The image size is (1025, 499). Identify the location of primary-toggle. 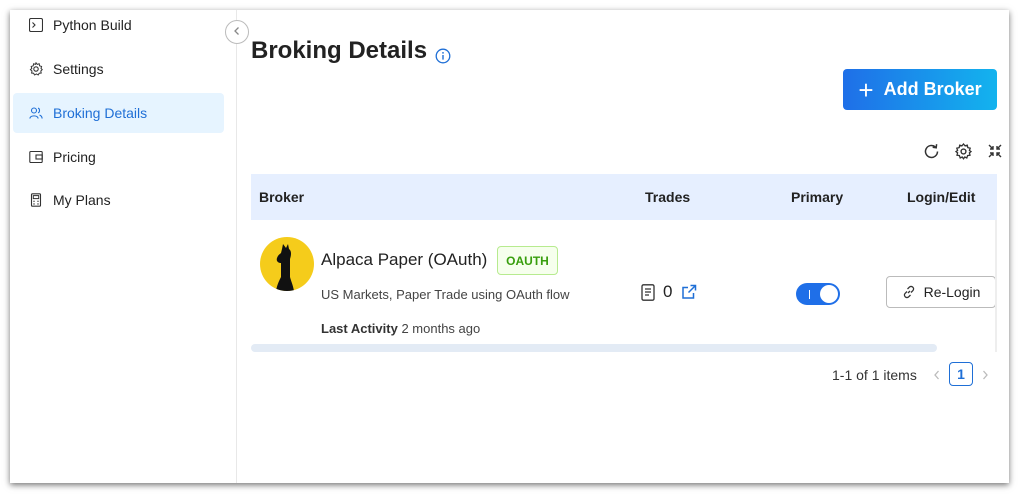
(818, 294).